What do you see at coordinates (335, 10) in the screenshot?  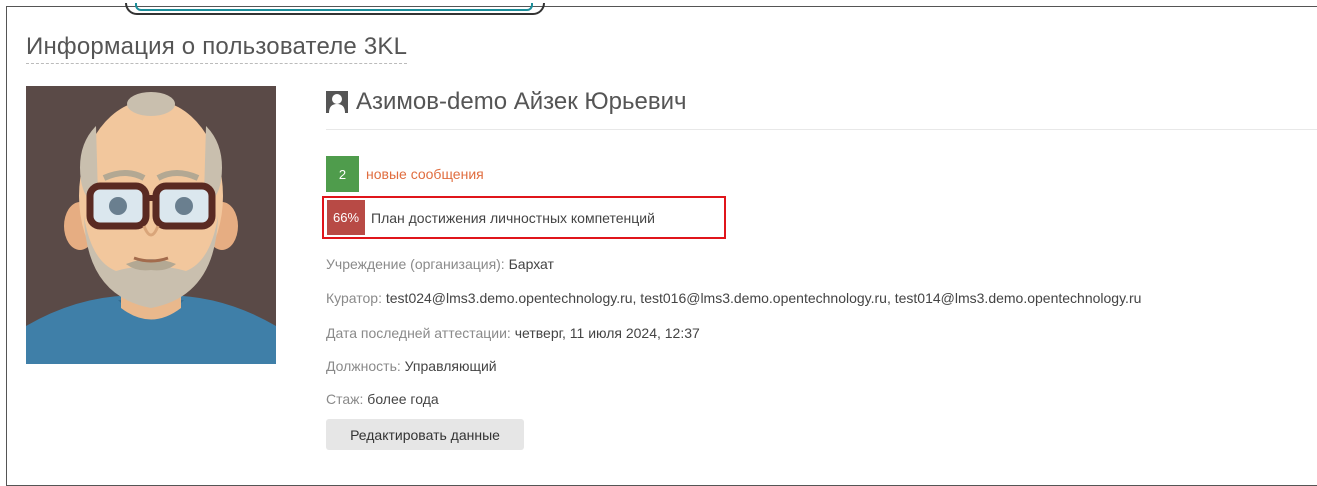 I see `top-tab-decoration` at bounding box center [335, 10].